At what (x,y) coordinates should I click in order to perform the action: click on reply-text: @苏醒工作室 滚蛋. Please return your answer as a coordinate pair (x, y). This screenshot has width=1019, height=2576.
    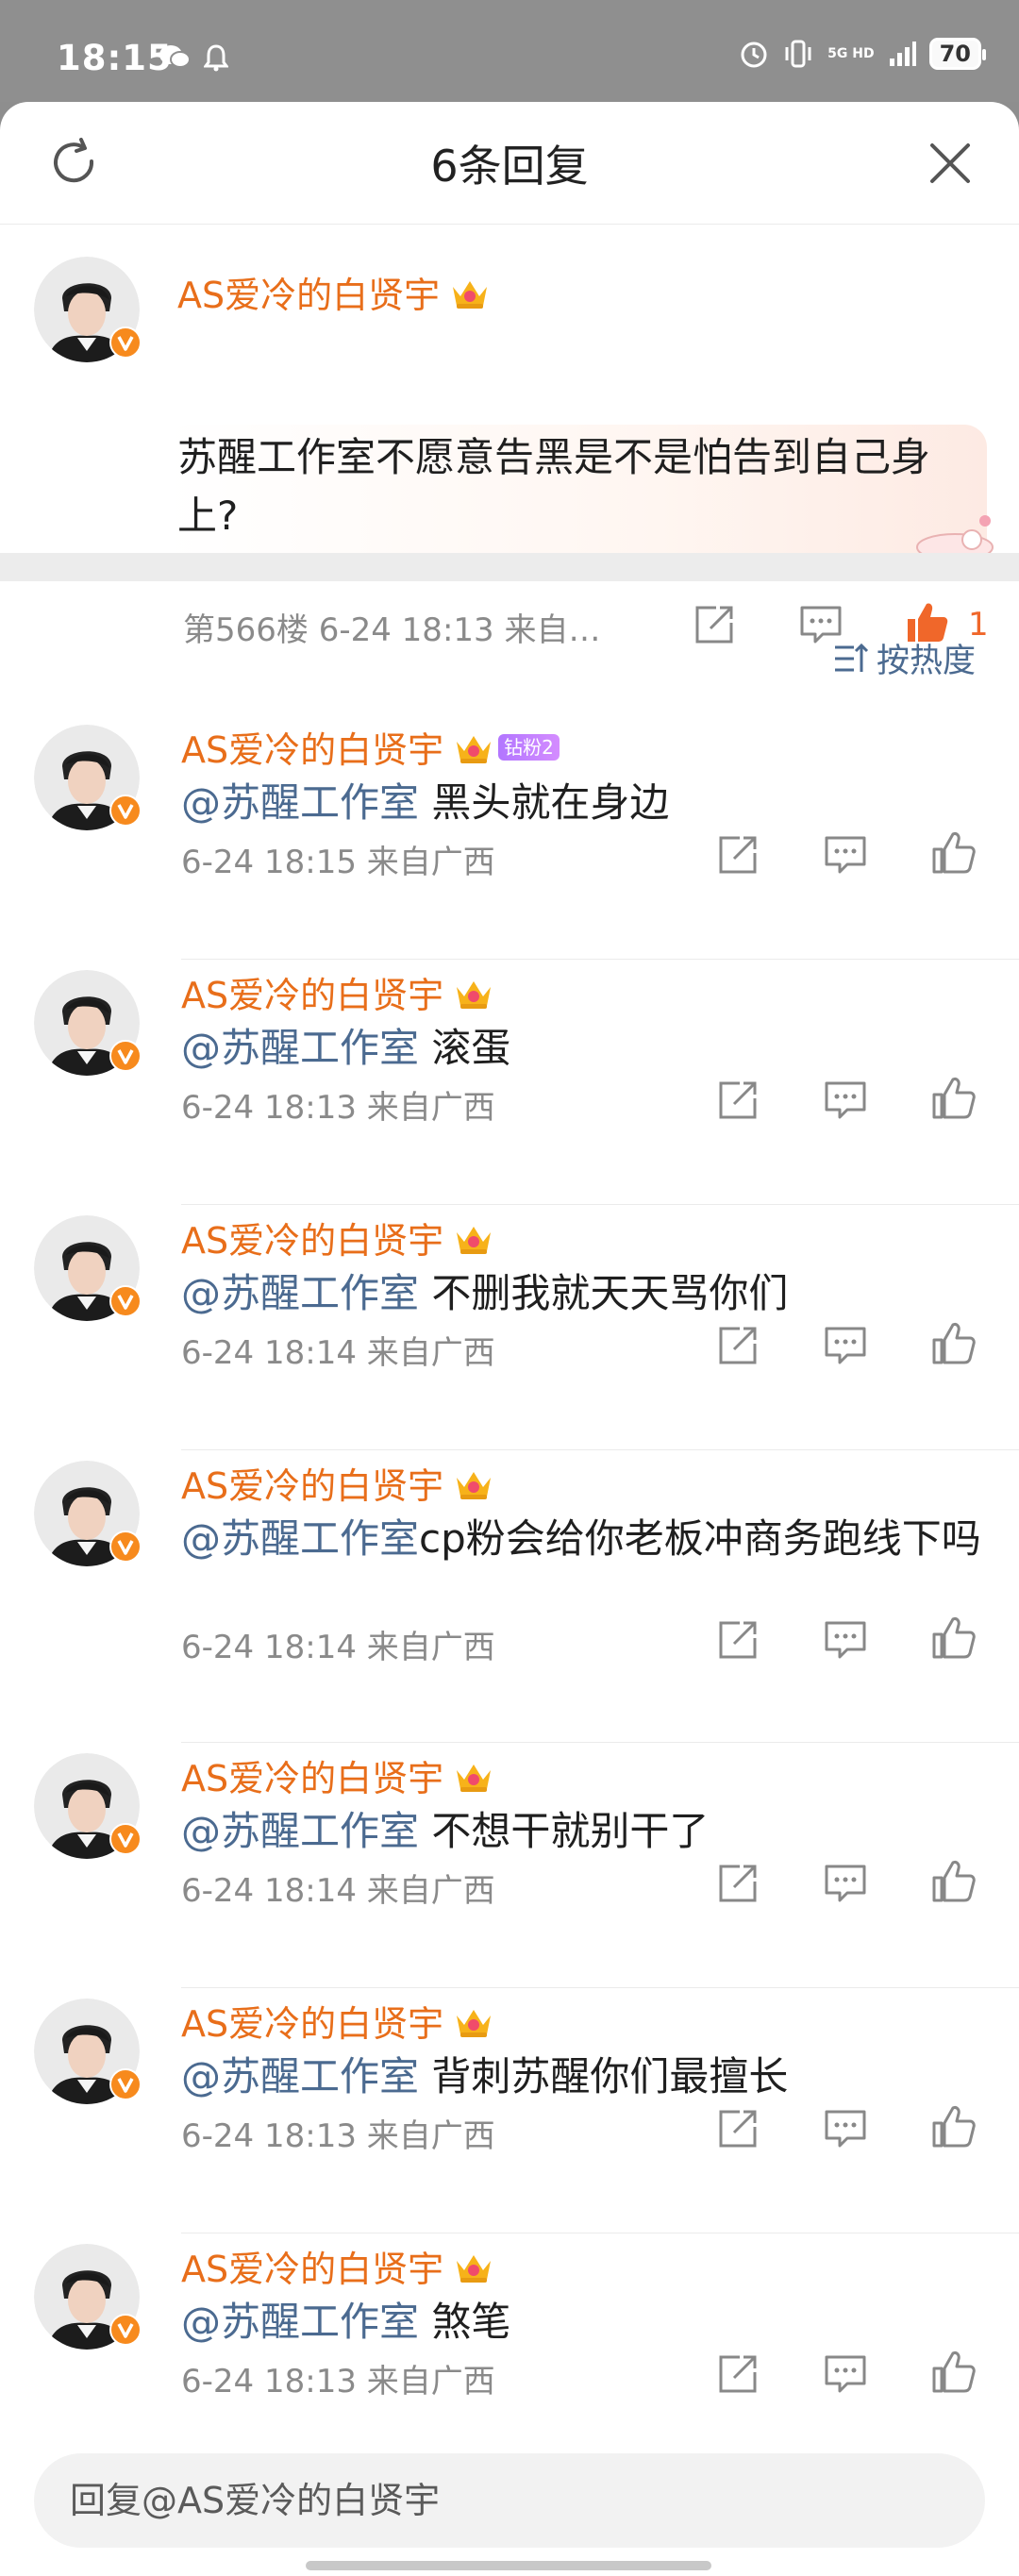
    Looking at the image, I should click on (587, 1048).